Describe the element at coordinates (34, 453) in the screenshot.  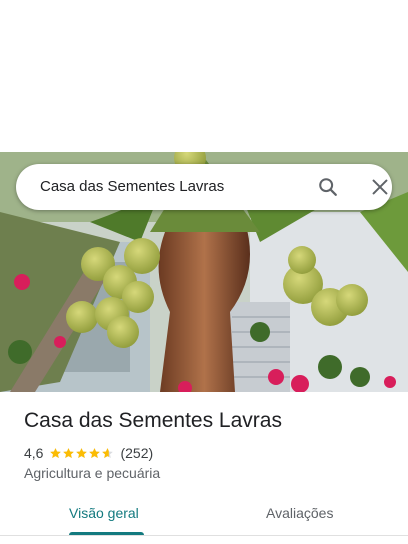
I see `rating-value: 4,6` at that location.